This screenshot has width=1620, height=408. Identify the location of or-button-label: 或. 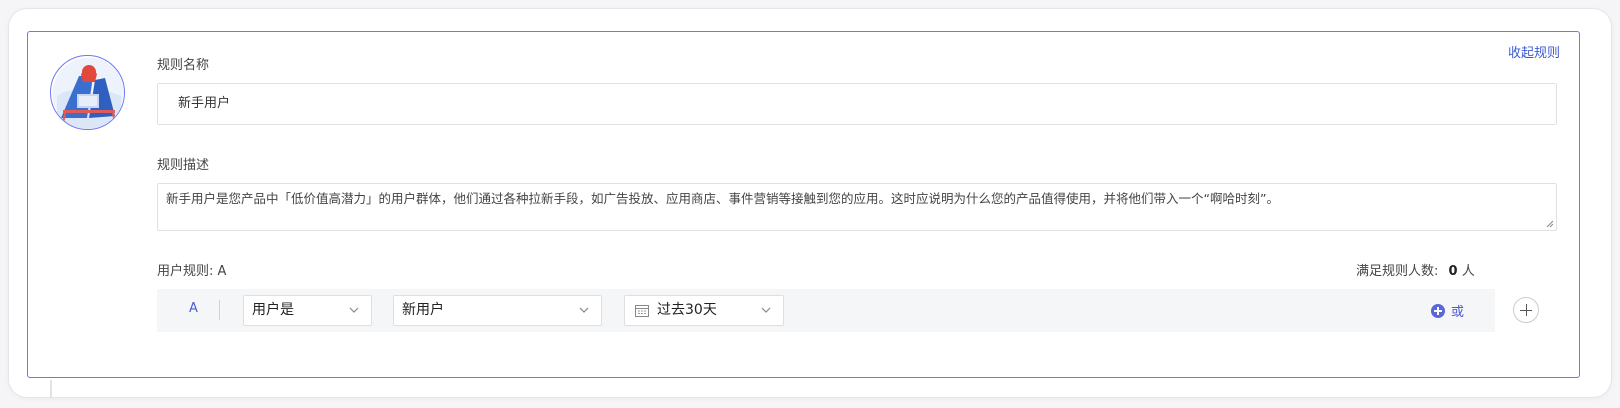
(1458, 312).